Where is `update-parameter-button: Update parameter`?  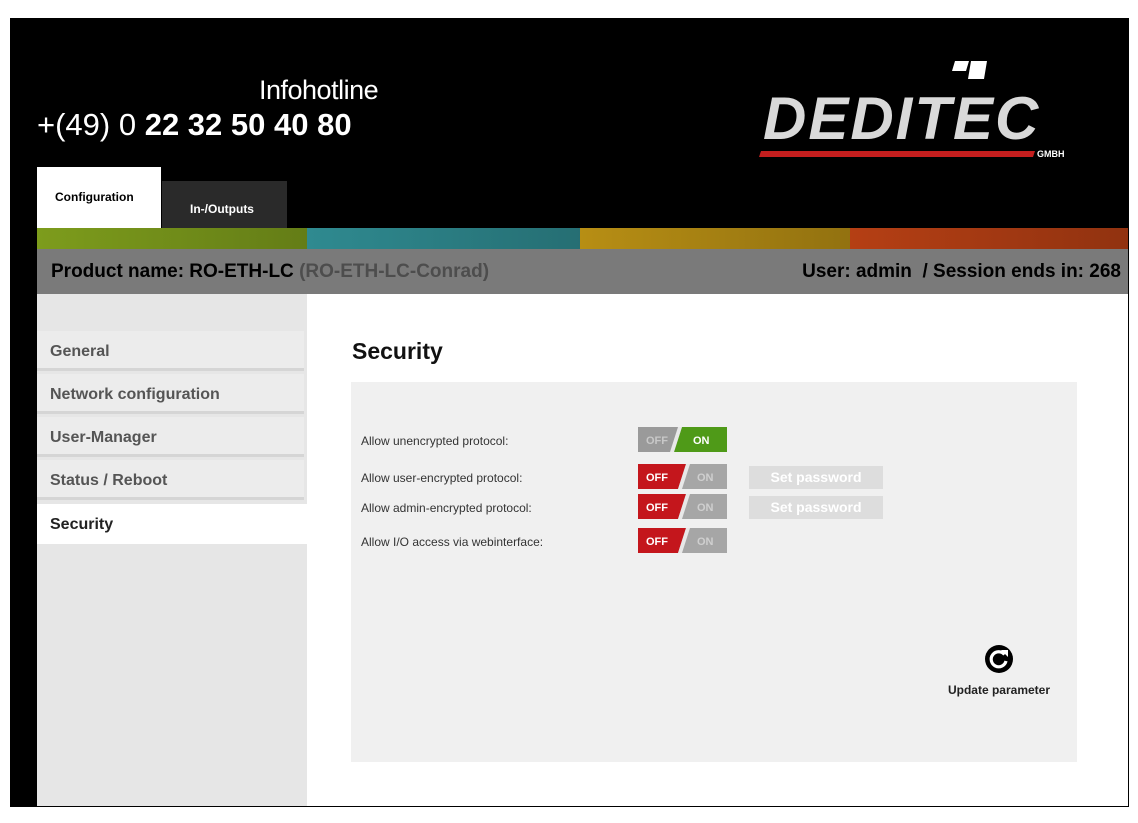
update-parameter-button: Update parameter is located at coordinates (999, 670).